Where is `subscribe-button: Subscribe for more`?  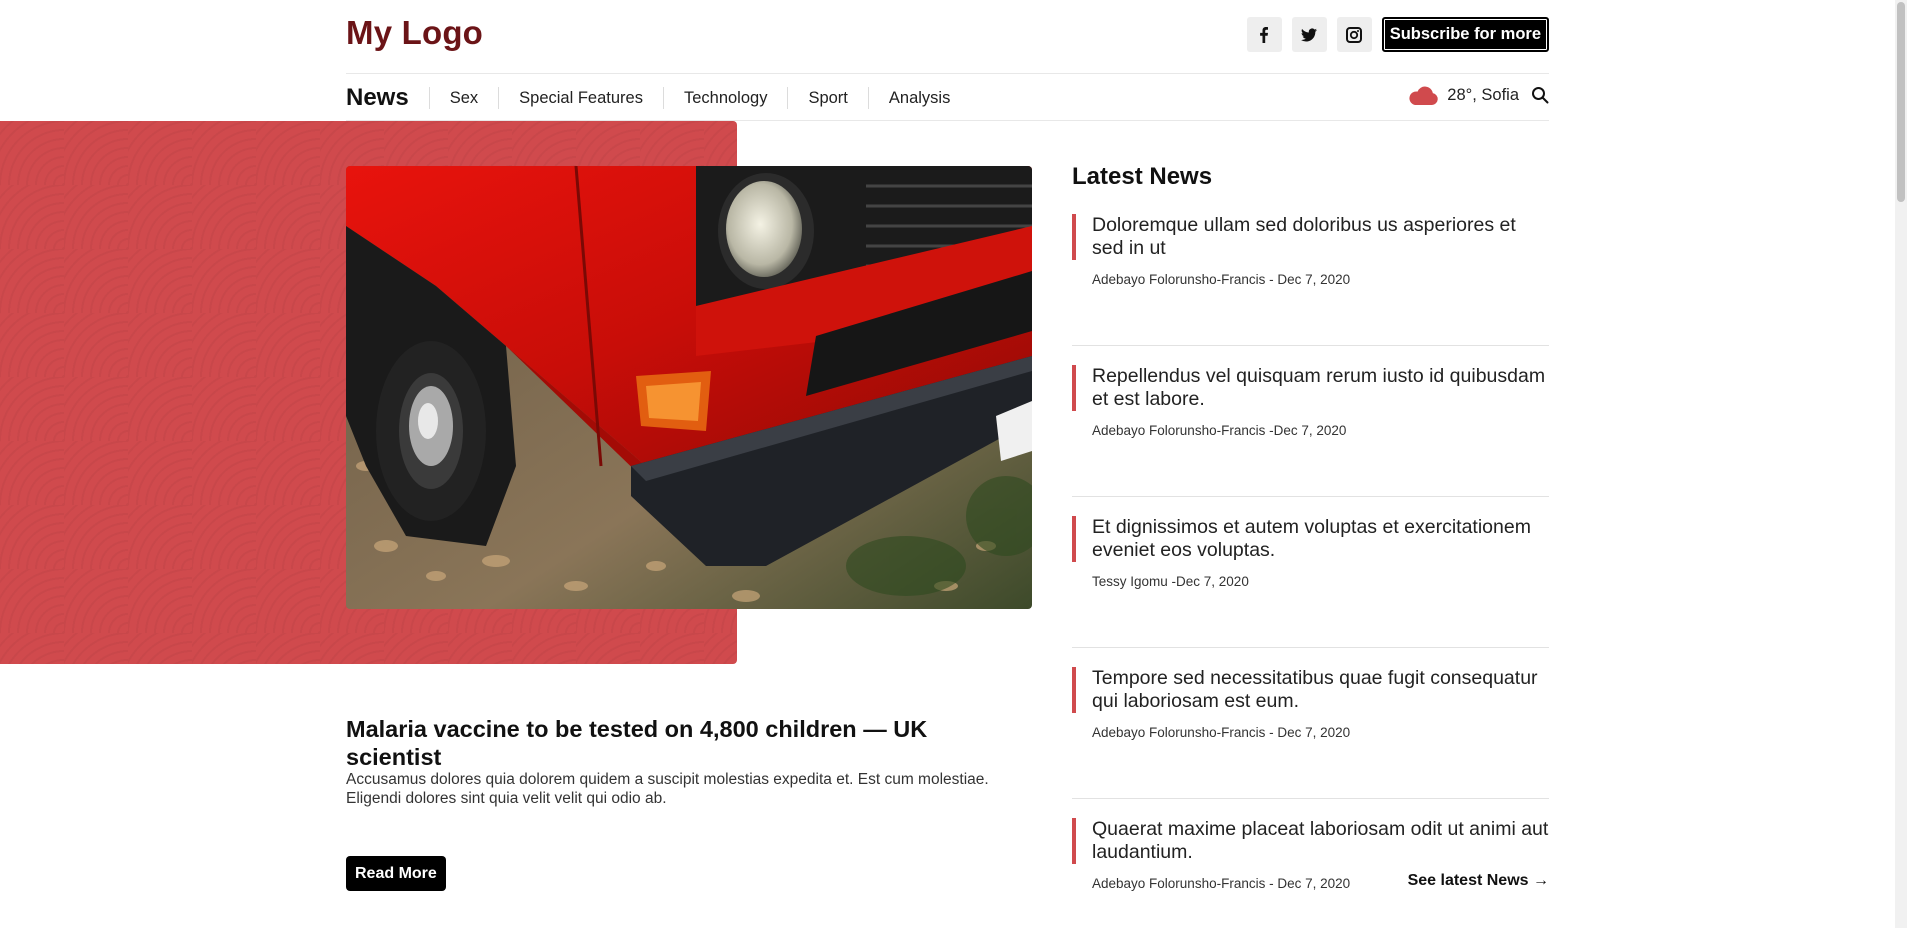 subscribe-button: Subscribe for more is located at coordinates (1465, 34).